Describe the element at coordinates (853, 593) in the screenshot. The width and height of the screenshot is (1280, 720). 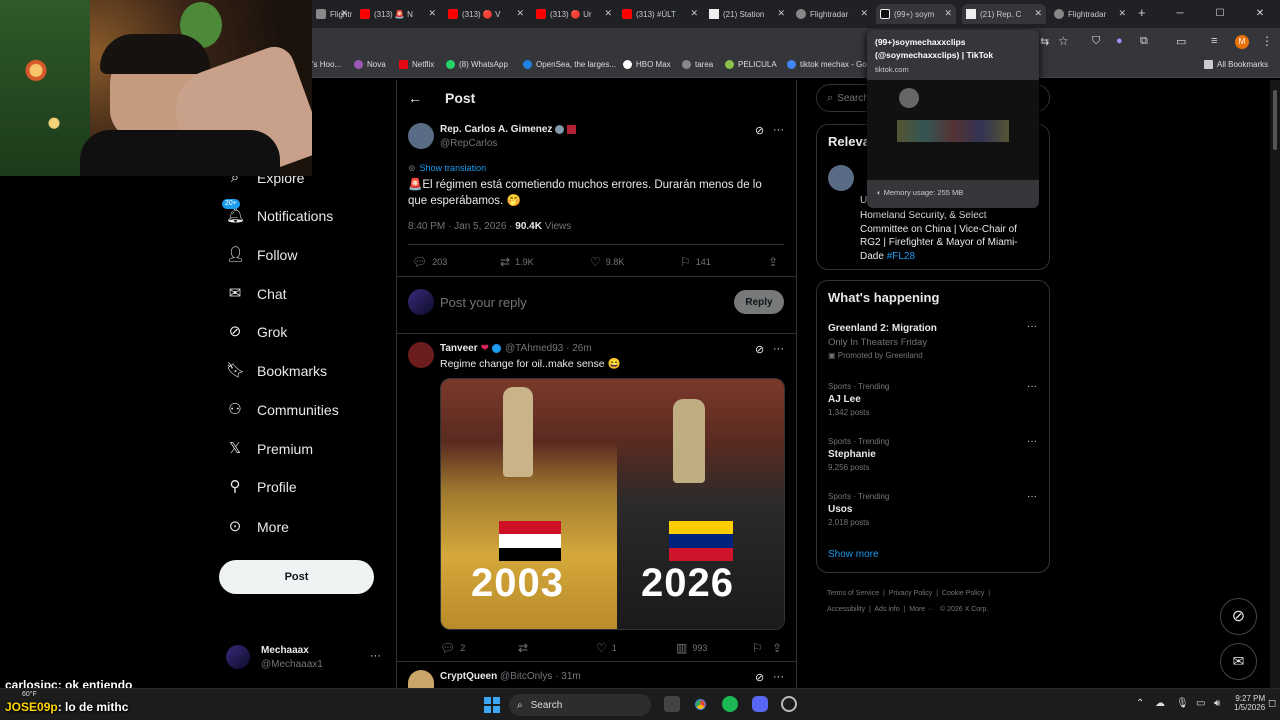
I see `footer-link: Terms of Service` at that location.